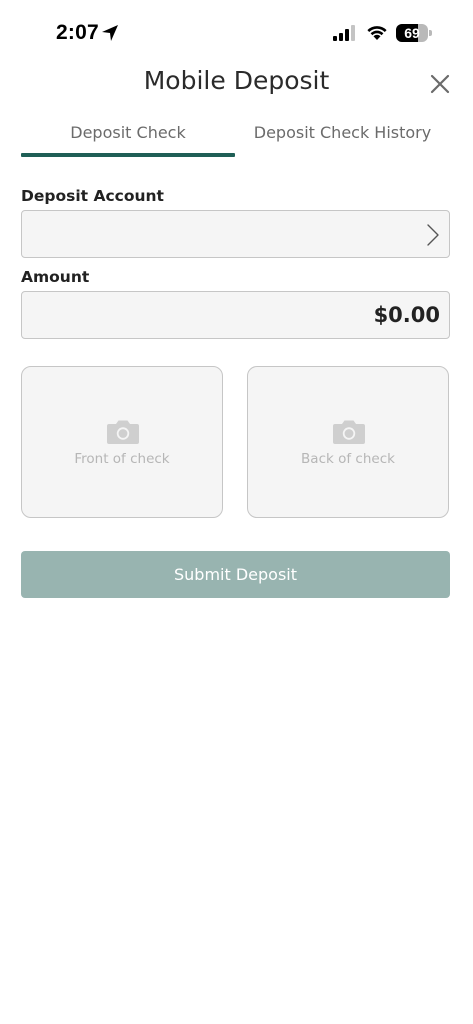 This screenshot has height=1024, width=473. What do you see at coordinates (430, 33) in the screenshot?
I see `battery-tip` at bounding box center [430, 33].